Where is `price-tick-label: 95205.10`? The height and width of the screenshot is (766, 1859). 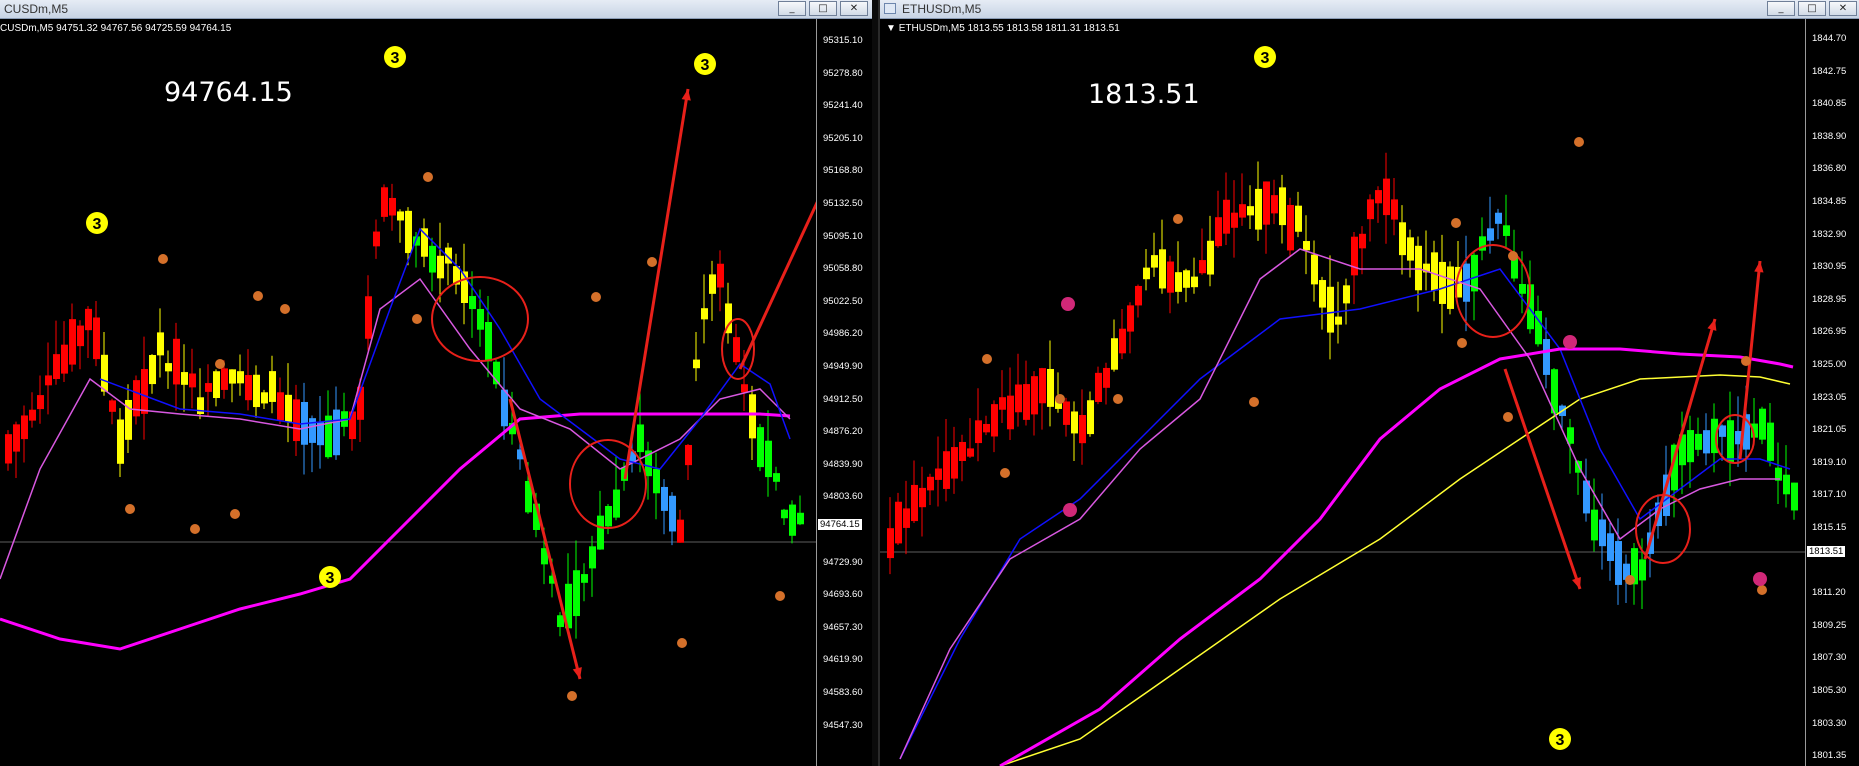 price-tick-label: 95205.10 is located at coordinates (843, 138).